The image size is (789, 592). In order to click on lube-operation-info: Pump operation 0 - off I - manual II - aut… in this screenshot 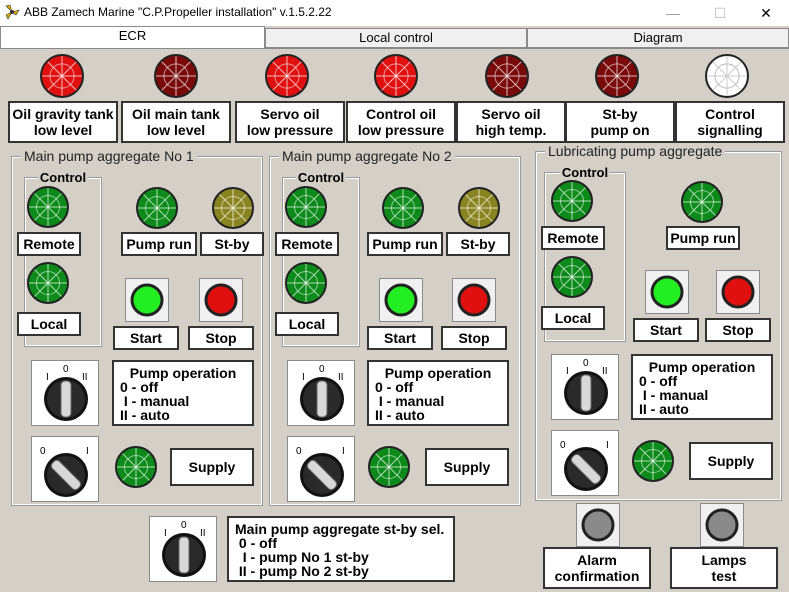, I will do `click(702, 387)`.